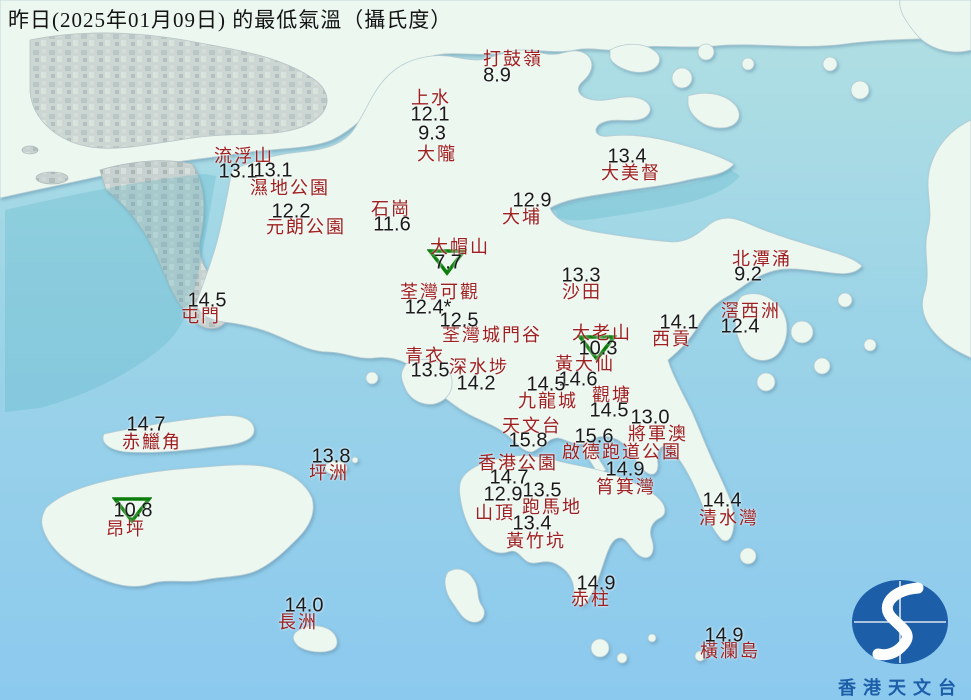  I want to click on hko-logo: 香港天文台 HONG KONG OBSERVATORY, so click(900, 638).